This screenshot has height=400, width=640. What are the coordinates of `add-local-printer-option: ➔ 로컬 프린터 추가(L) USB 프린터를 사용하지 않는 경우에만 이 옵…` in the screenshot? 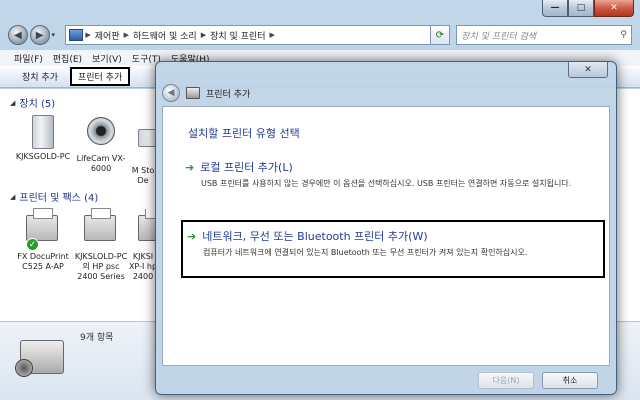 It's located at (394, 174).